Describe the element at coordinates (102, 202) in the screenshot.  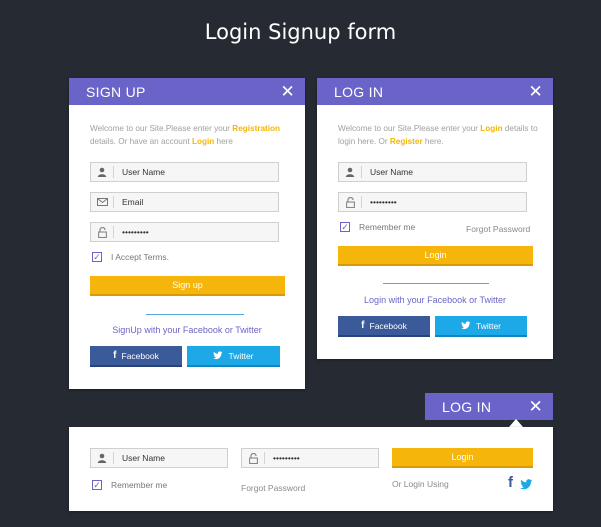
I see `envelope-icon` at that location.